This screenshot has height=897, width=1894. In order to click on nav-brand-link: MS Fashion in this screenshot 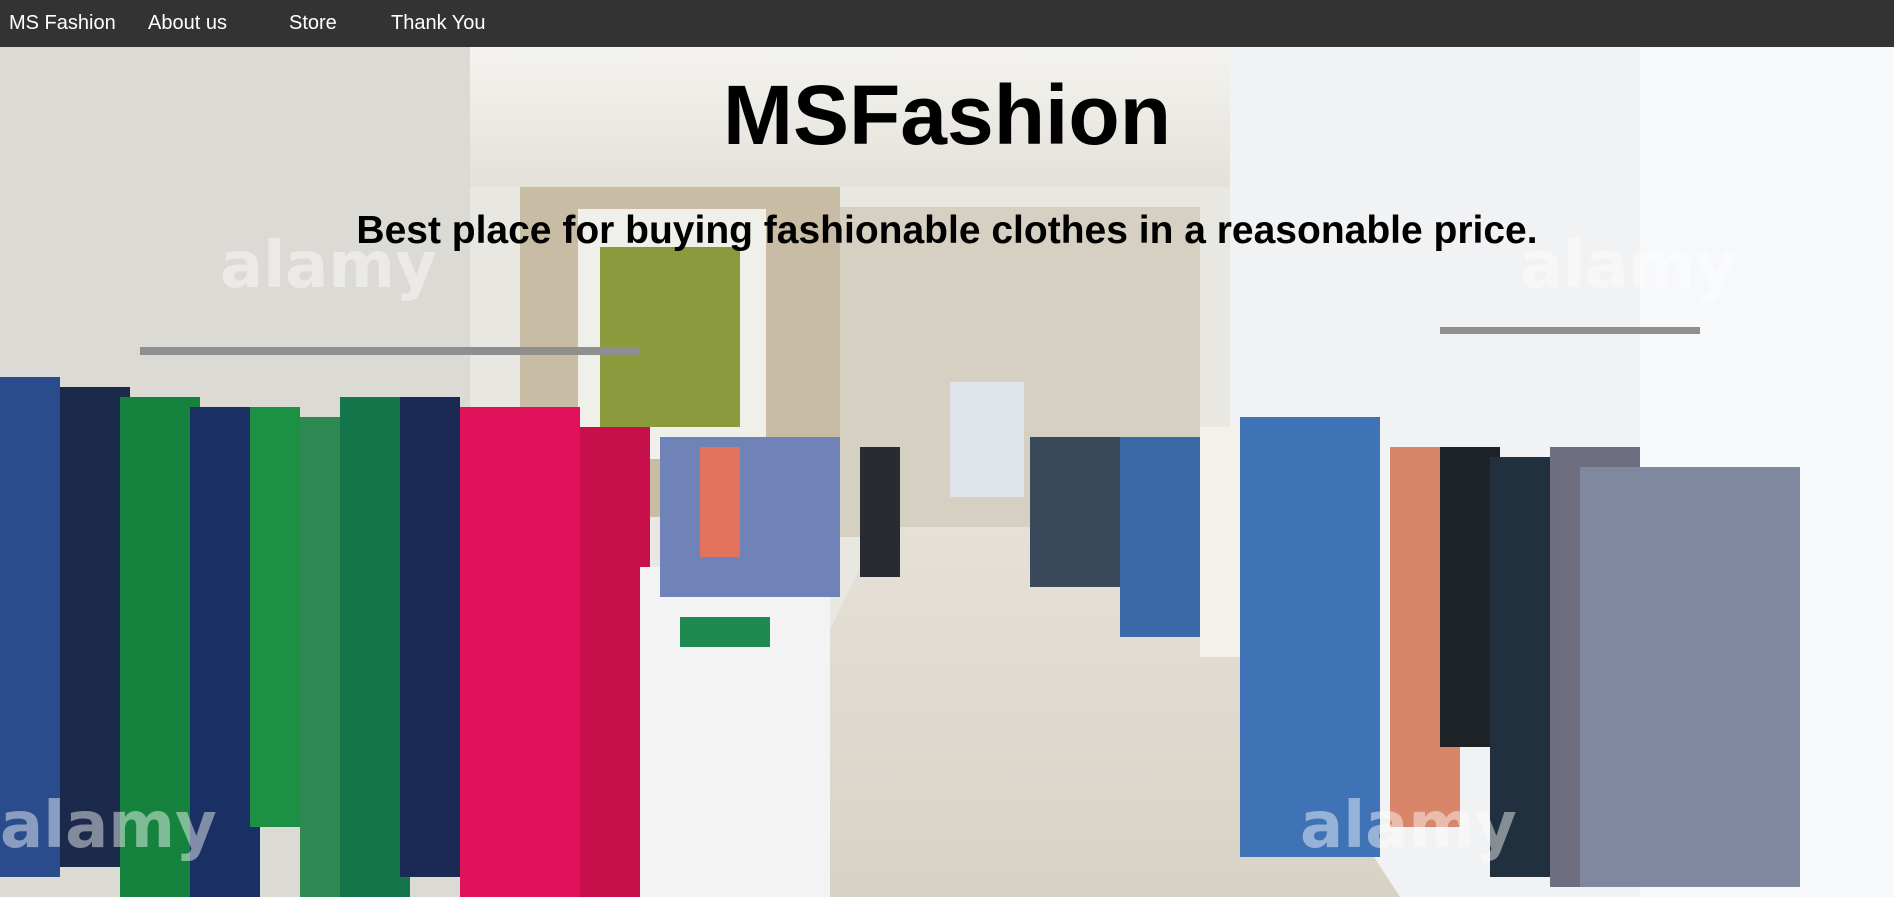, I will do `click(62, 23)`.